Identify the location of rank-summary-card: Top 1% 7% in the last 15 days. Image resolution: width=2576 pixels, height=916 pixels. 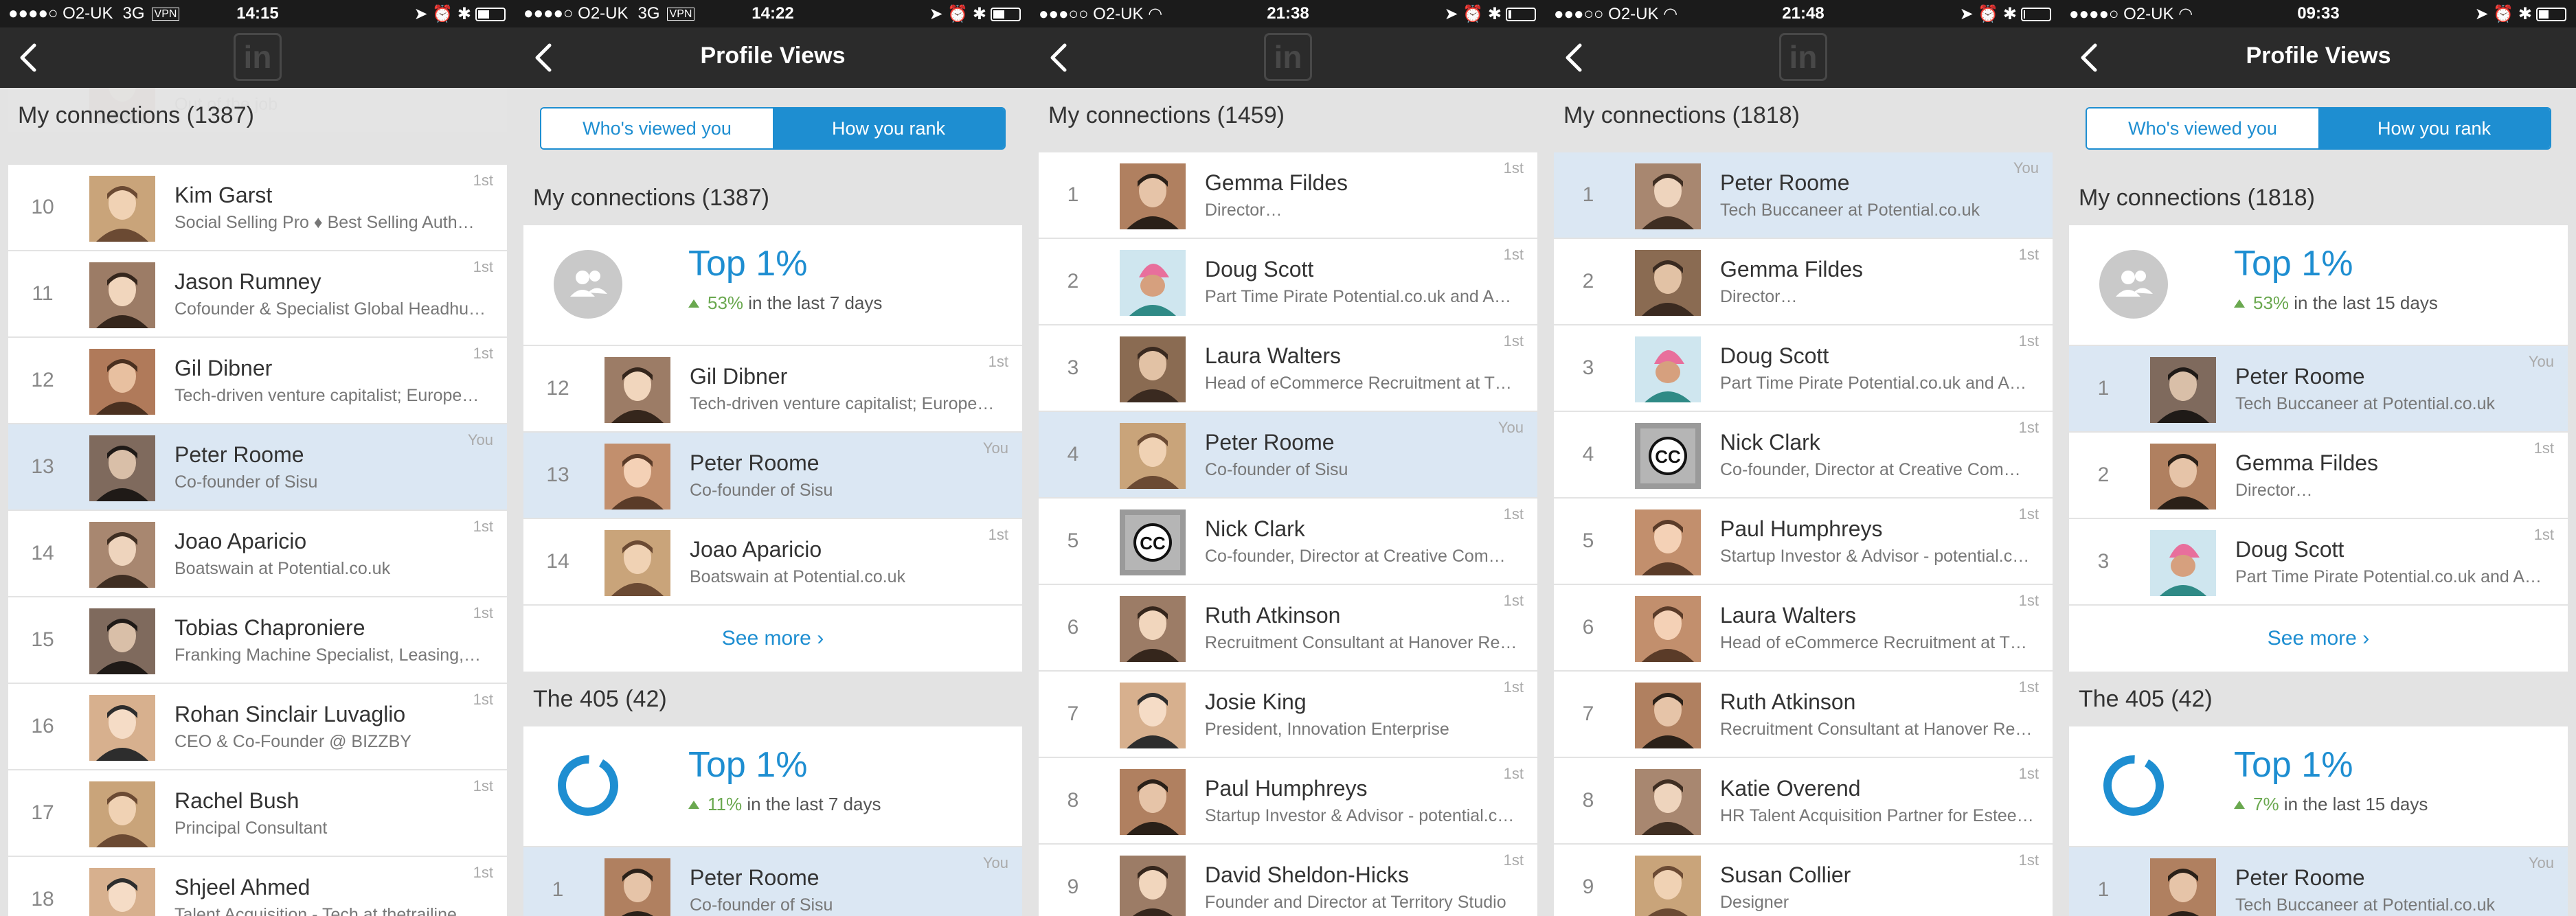
(2318, 786).